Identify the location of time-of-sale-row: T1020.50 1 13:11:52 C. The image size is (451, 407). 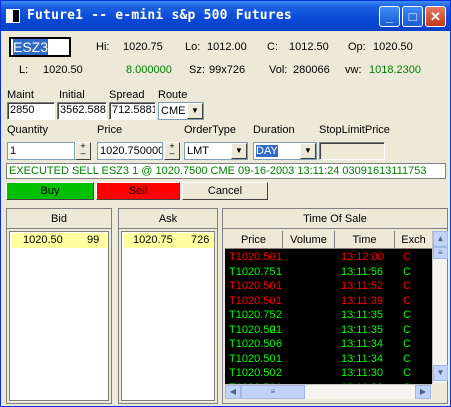
(328, 286).